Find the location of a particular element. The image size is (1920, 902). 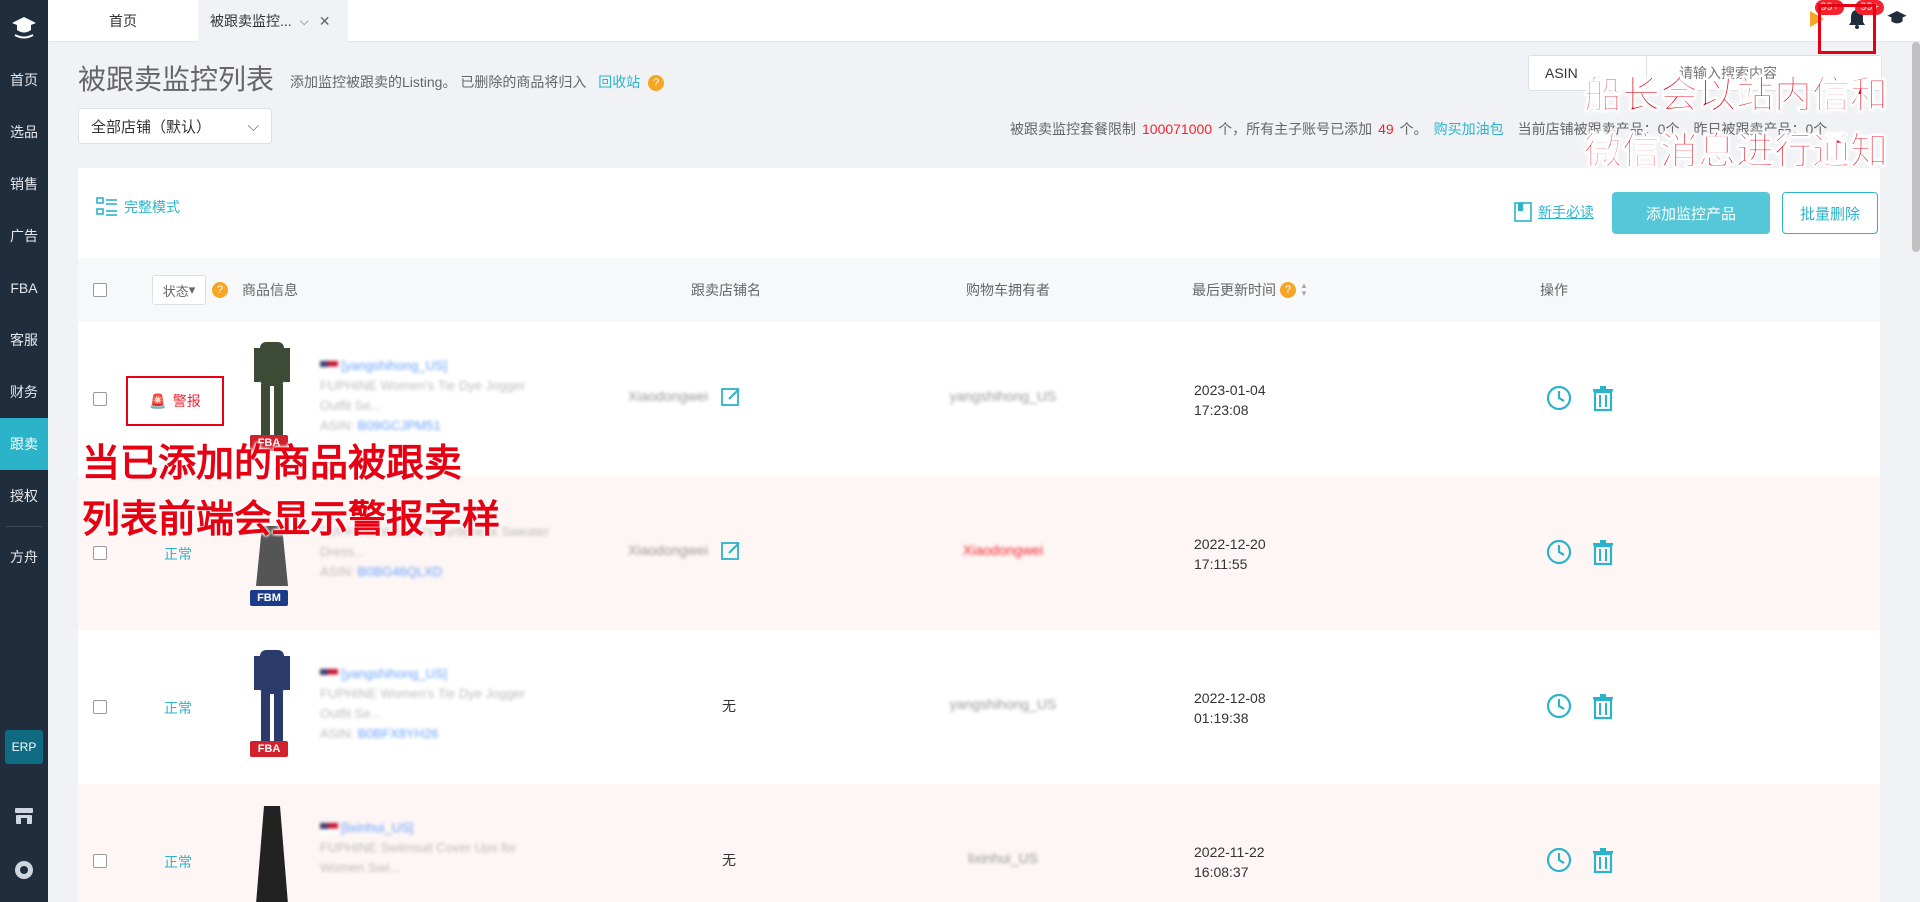

header-select-all is located at coordinates (100, 290).